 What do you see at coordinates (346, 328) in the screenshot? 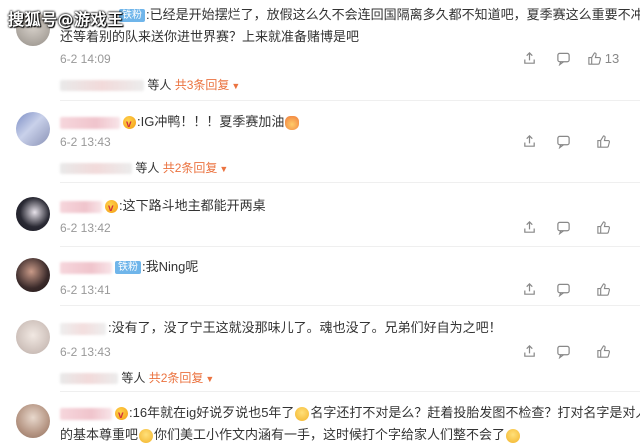
I see `comment-text: :没有了，没了宁王这就没那味儿了。魂也没了。兄弟们好自为之吧！` at bounding box center [346, 328].